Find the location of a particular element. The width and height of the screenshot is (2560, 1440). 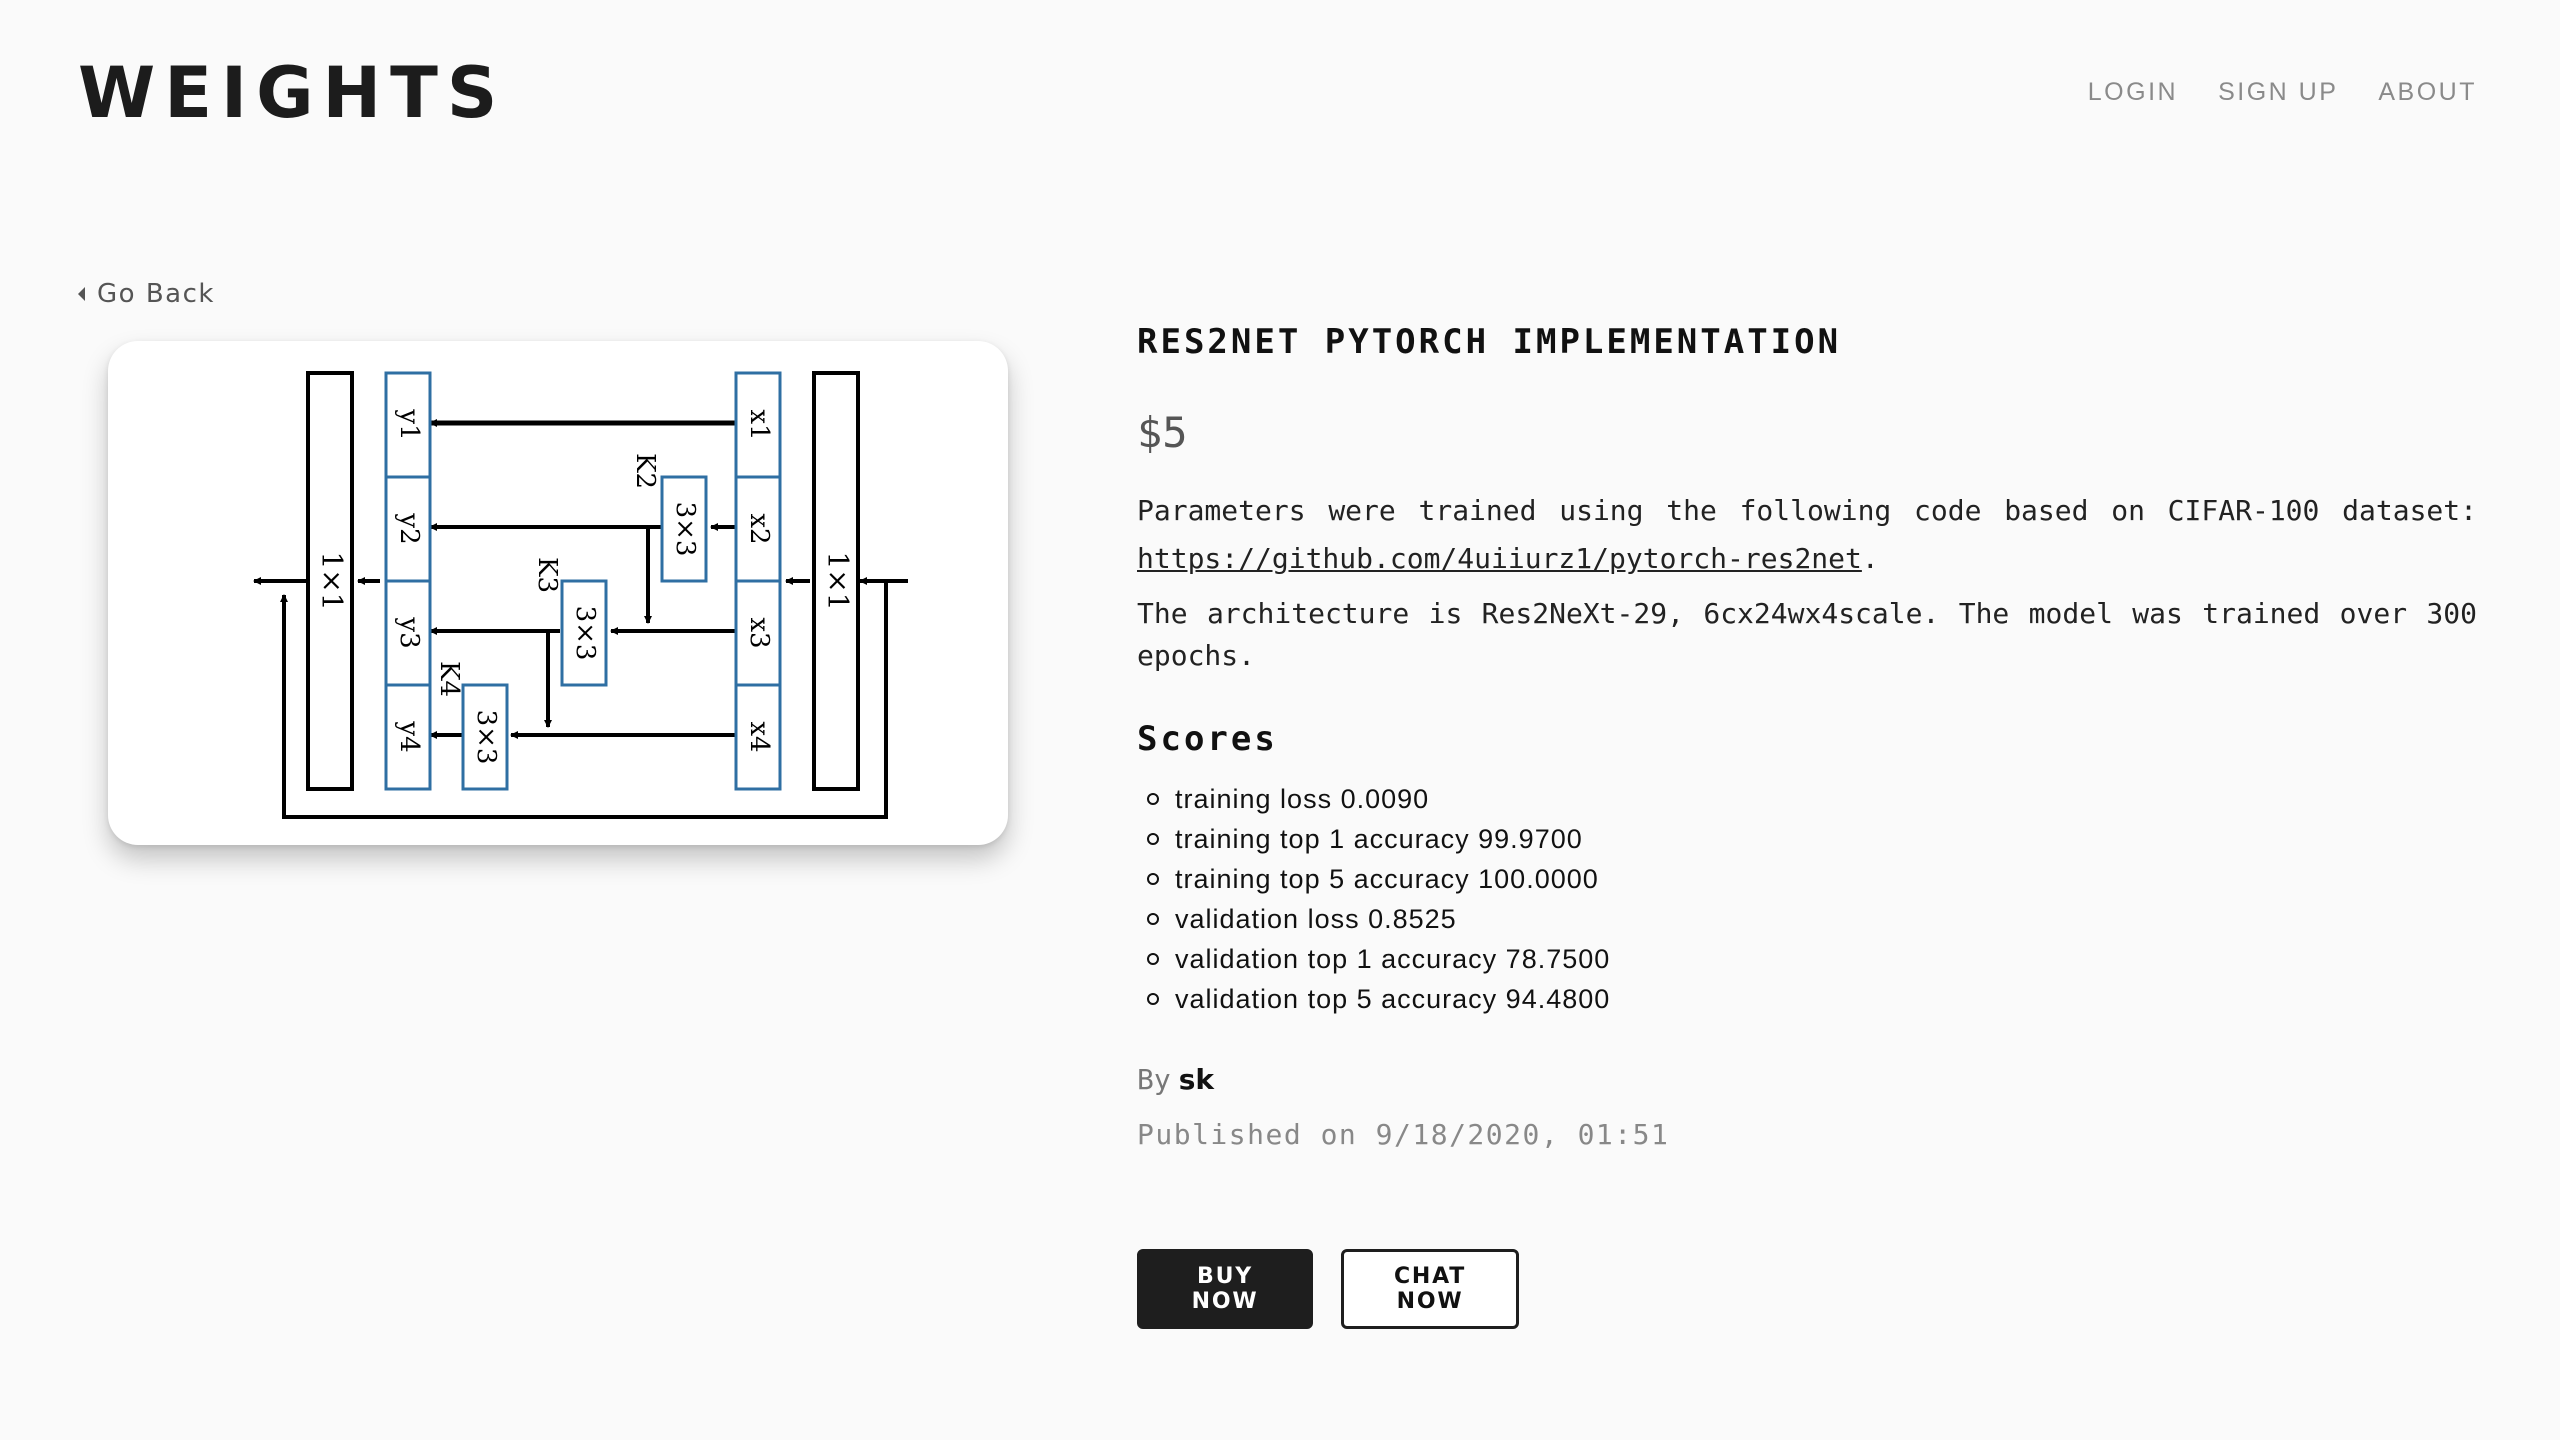

nav-about-link: ABOUT is located at coordinates (2427, 92).